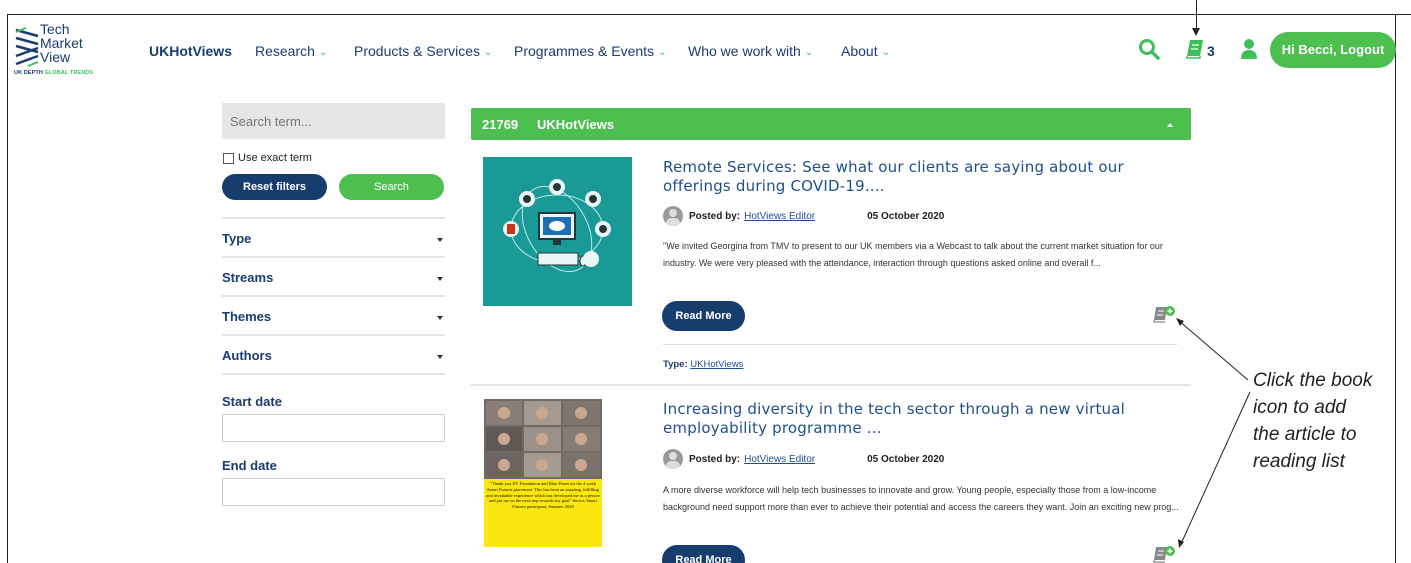 The height and width of the screenshot is (563, 1411). Describe the element at coordinates (333, 275) in the screenshot. I see `filter-streams: Streams` at that location.